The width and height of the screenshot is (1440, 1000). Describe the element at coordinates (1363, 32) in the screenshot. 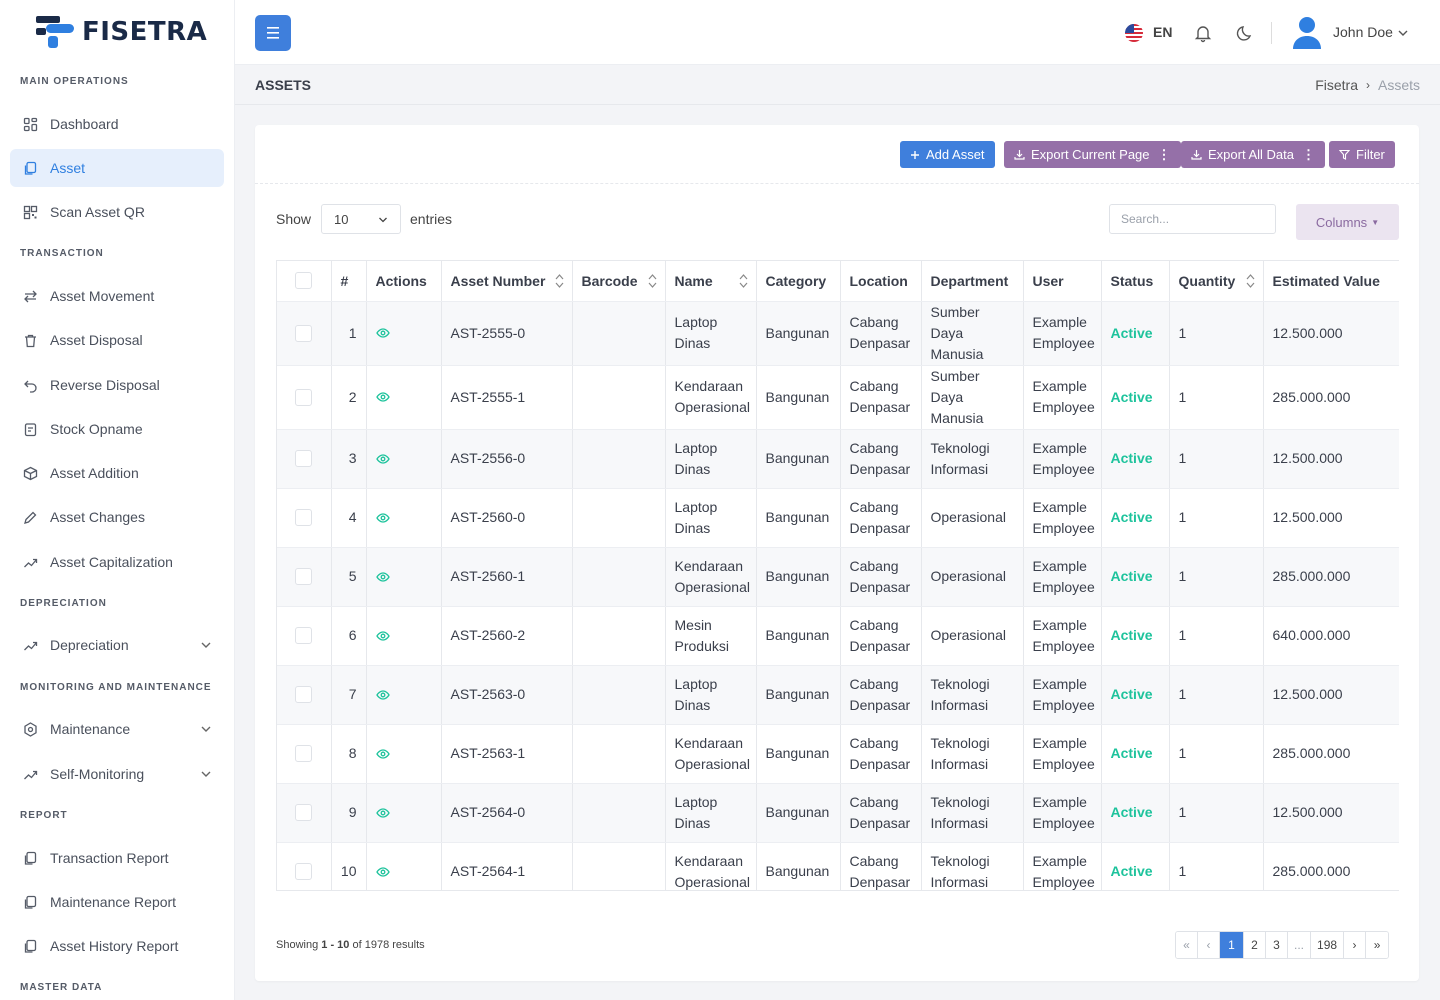

I see `user-name: John Doe` at that location.